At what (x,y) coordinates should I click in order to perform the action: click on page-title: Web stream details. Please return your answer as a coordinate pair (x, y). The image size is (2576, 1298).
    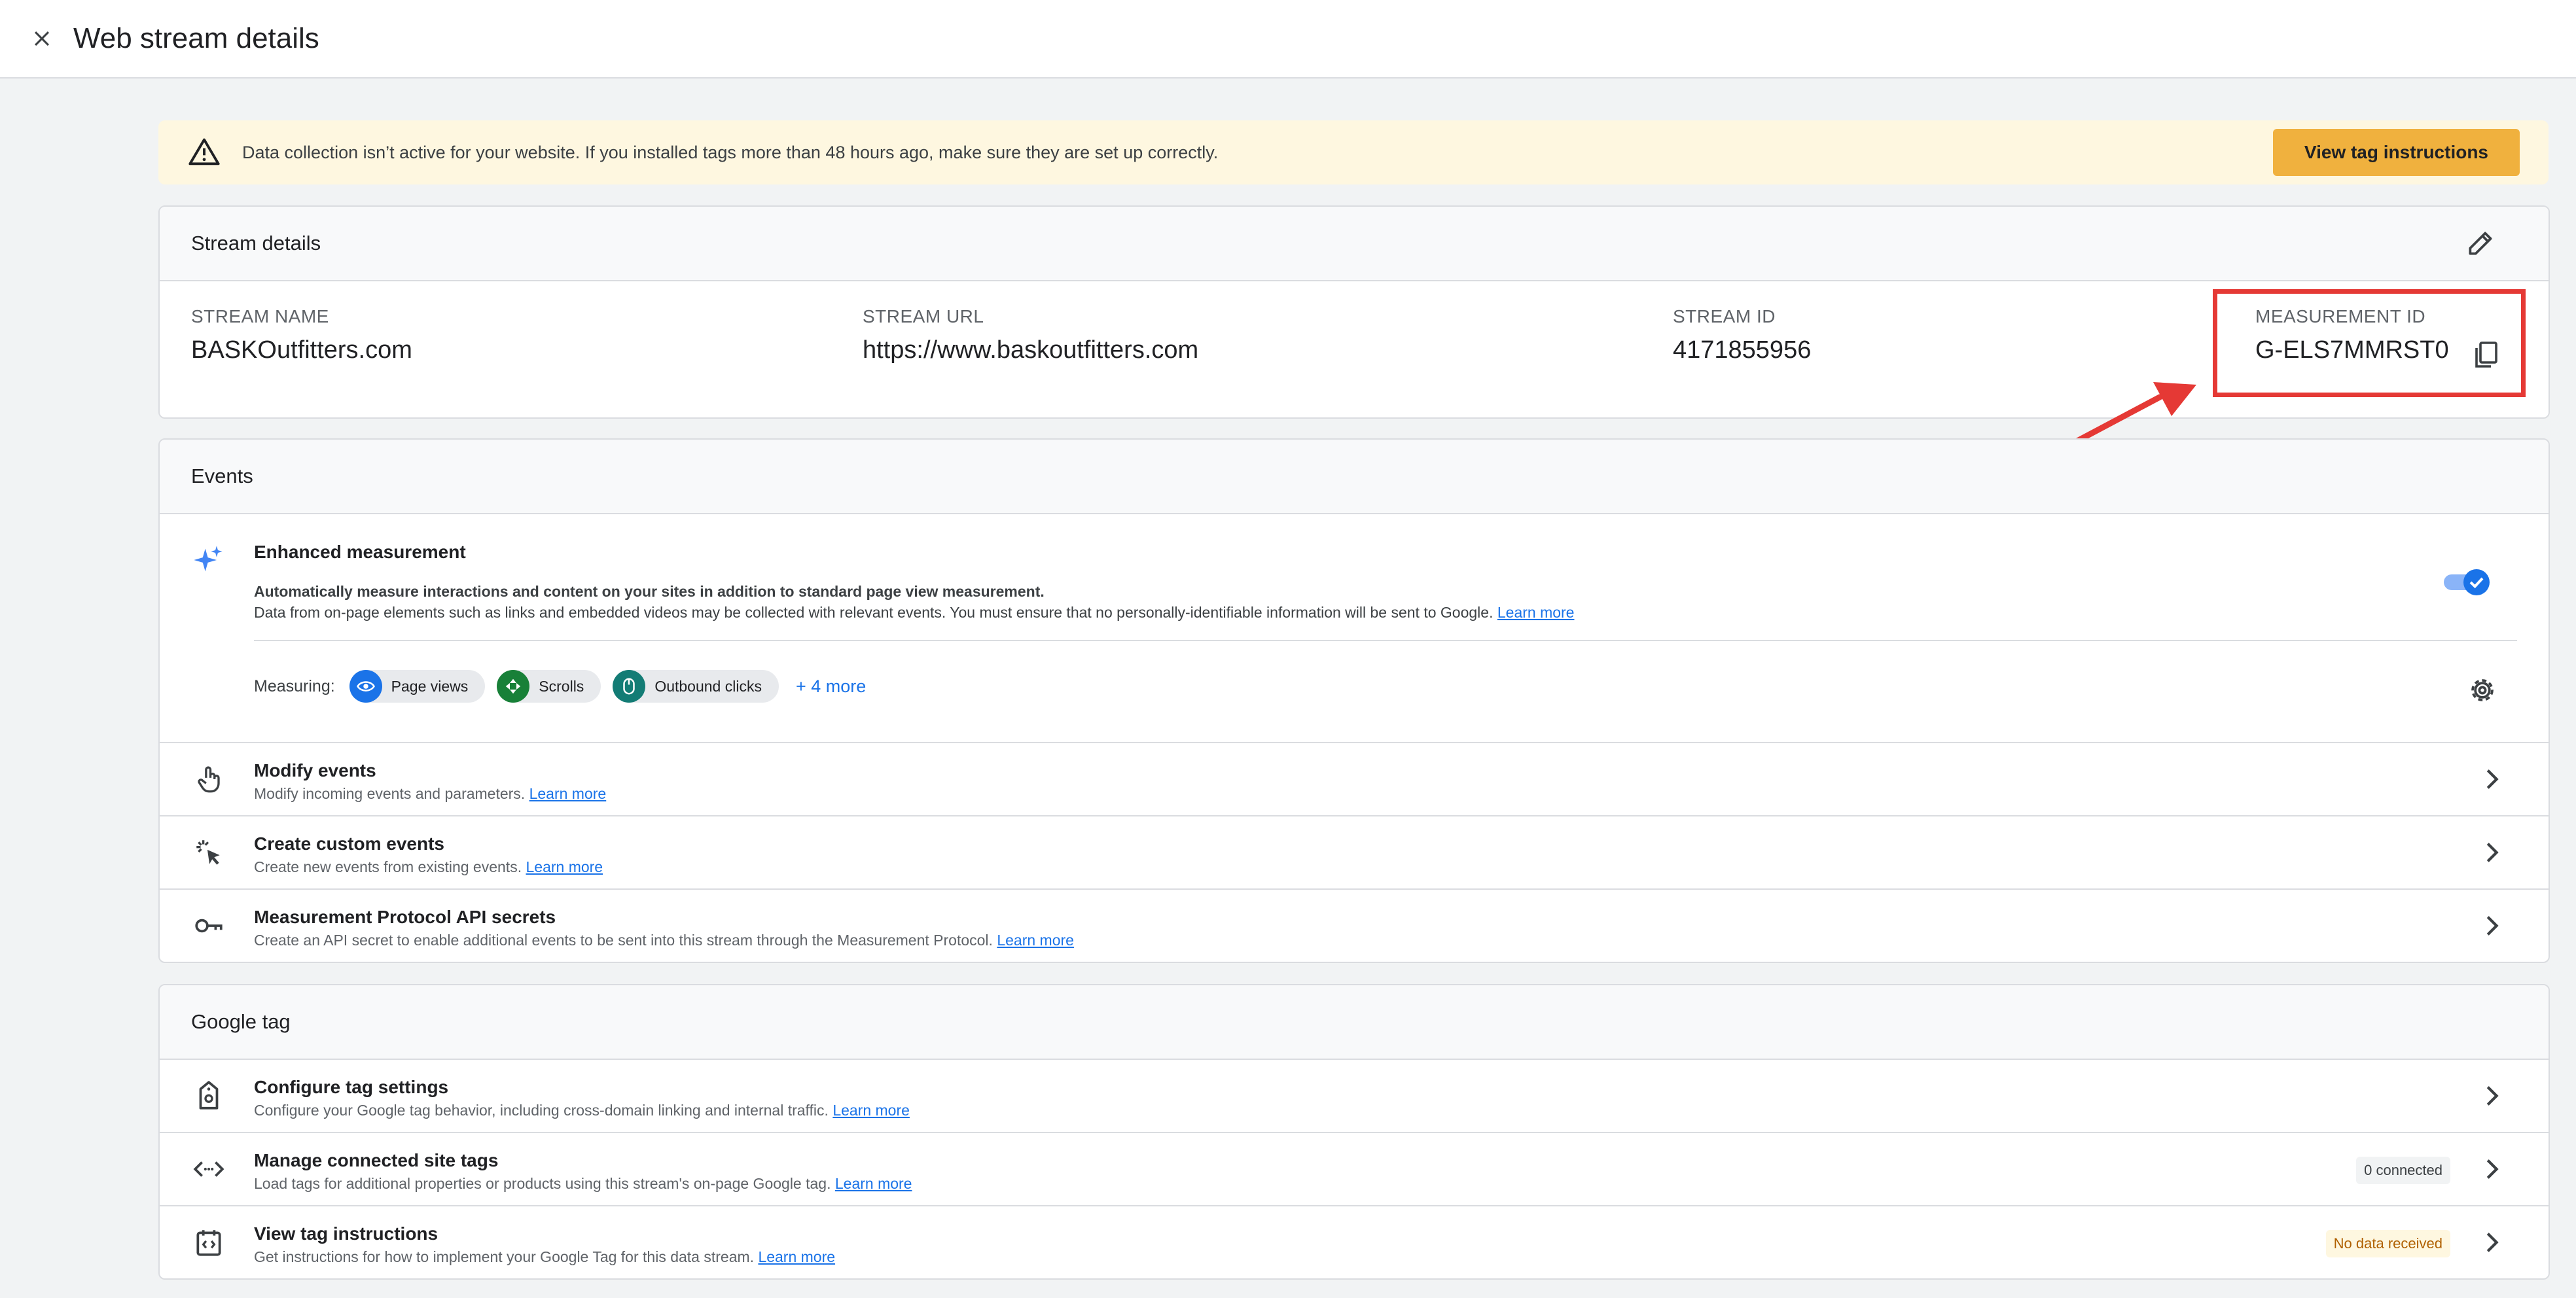
    Looking at the image, I should click on (196, 38).